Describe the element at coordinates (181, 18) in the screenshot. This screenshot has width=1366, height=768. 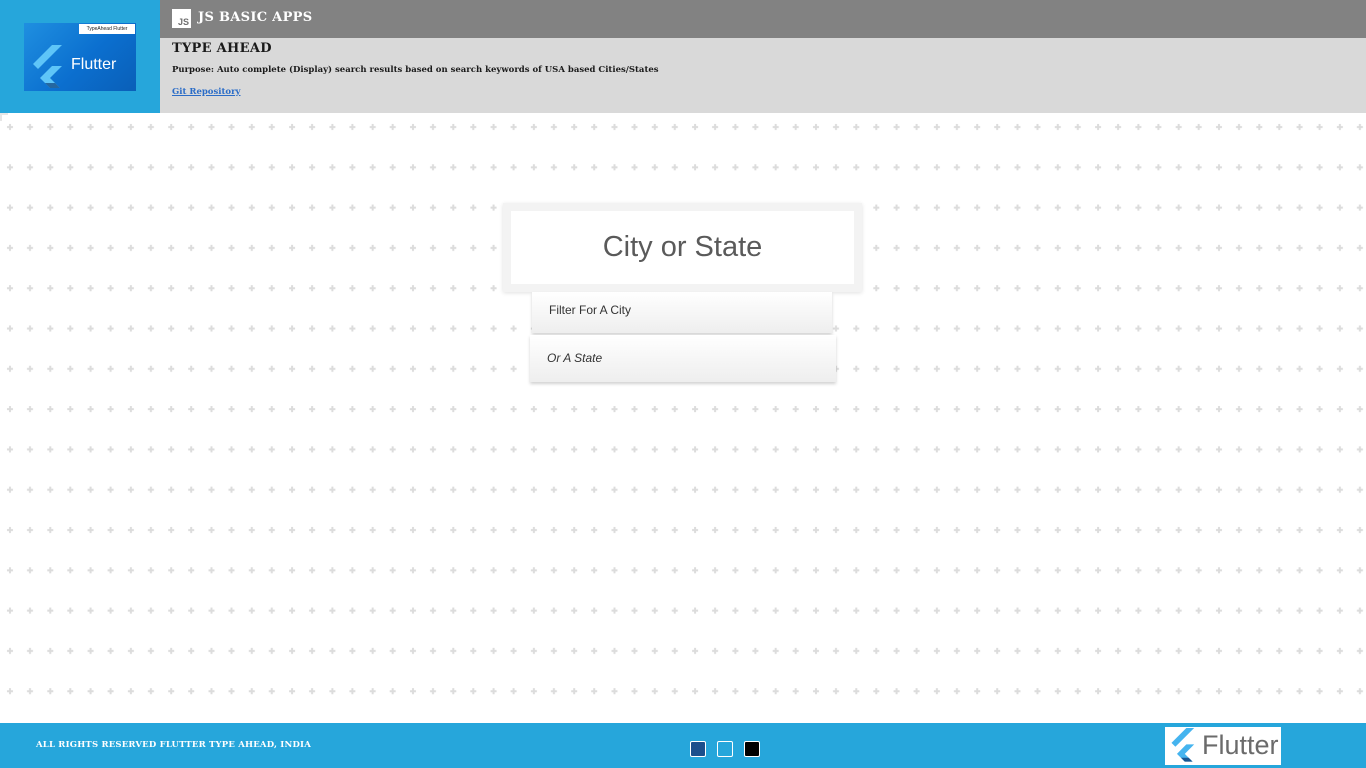
I see `js-badge-icon: JS` at that location.